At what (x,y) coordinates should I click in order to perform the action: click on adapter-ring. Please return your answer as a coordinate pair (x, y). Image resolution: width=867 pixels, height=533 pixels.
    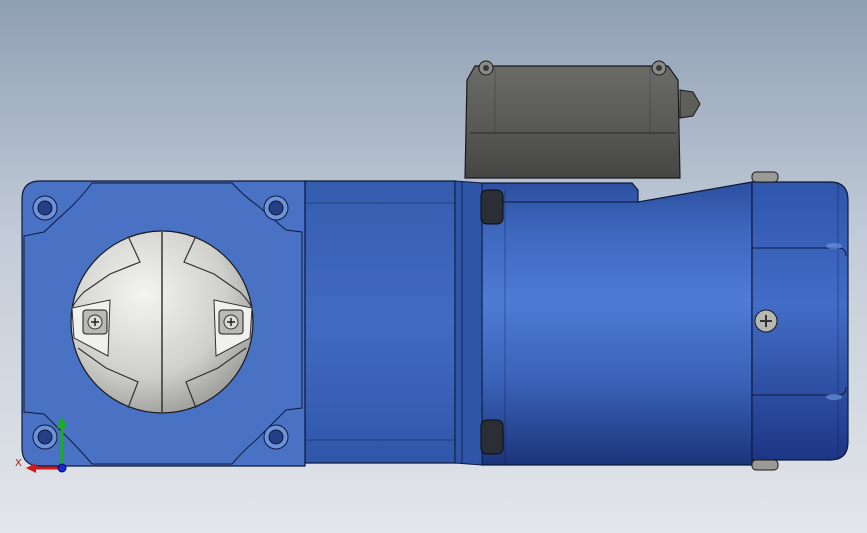
    Looking at the image, I should click on (468, 323).